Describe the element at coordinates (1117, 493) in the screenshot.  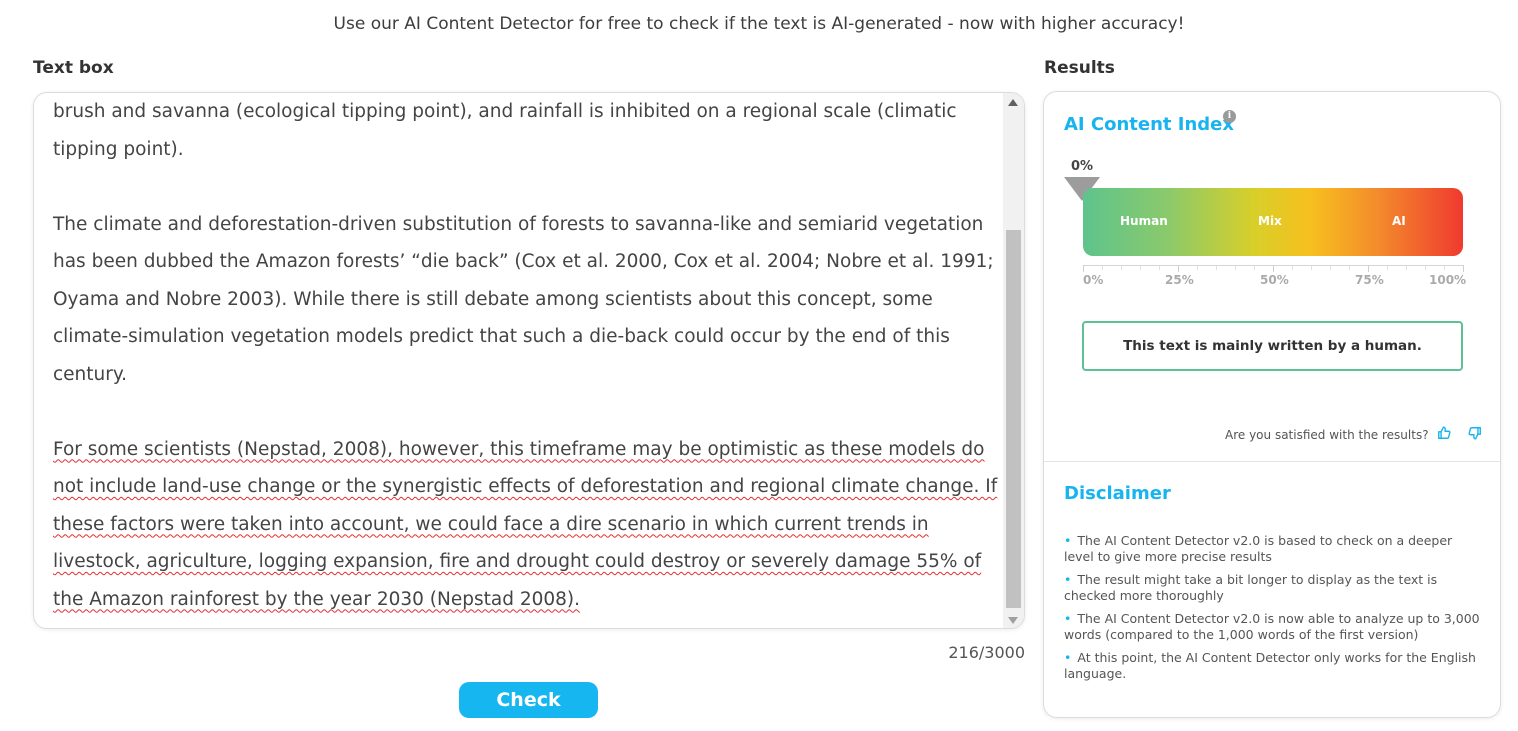
I see `disclaimer-title: Disclaimer` at that location.